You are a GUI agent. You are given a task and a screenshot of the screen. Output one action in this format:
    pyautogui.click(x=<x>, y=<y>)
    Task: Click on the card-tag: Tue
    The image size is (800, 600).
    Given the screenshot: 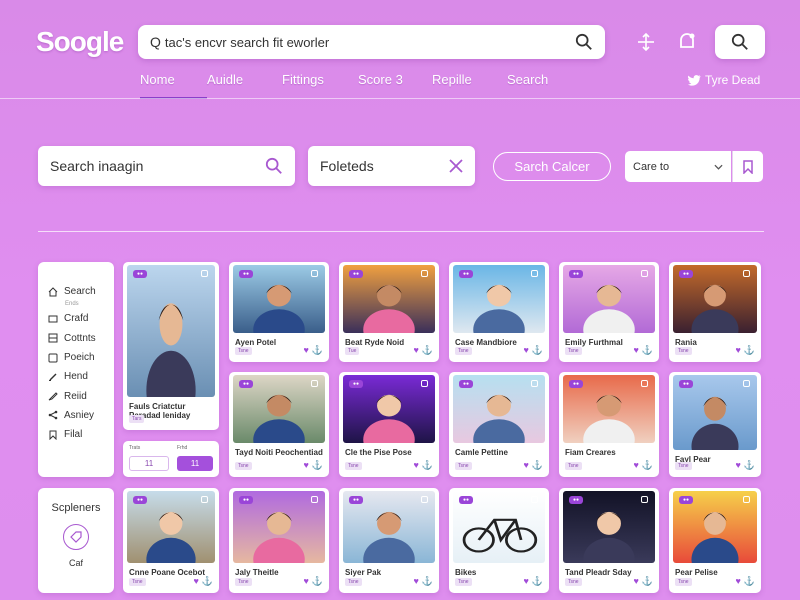 What is the action you would take?
    pyautogui.click(x=352, y=351)
    